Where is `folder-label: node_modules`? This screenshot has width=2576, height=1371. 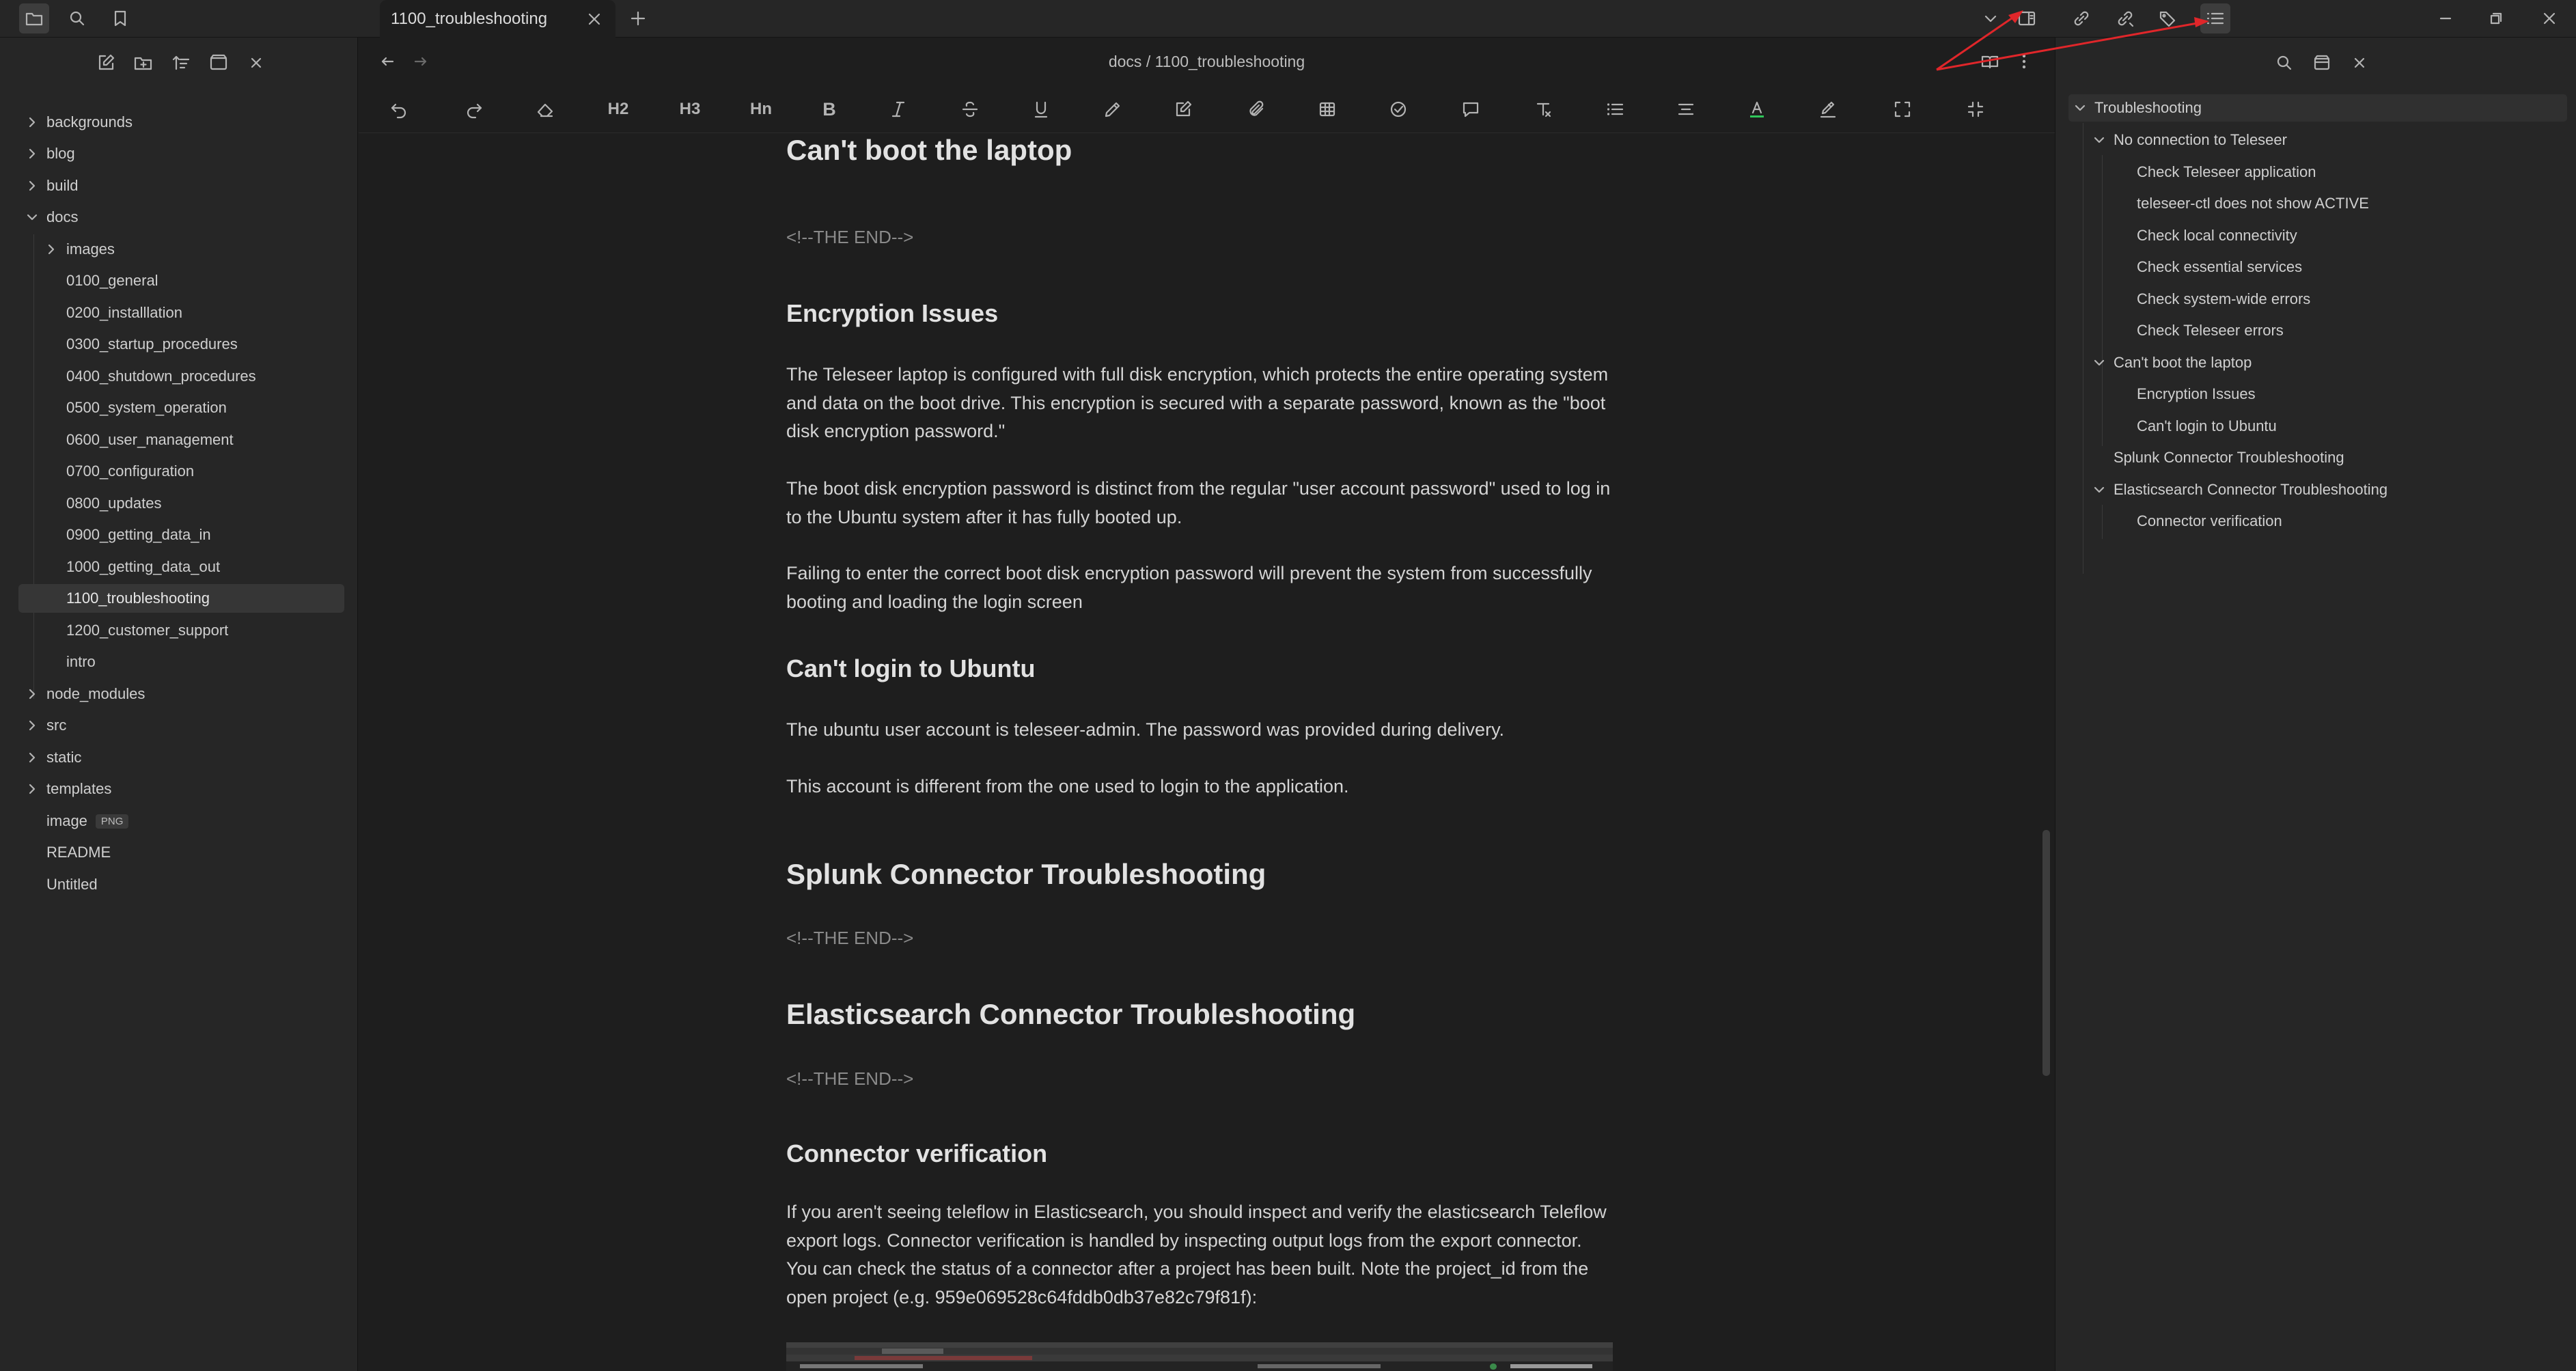
folder-label: node_modules is located at coordinates (96, 694).